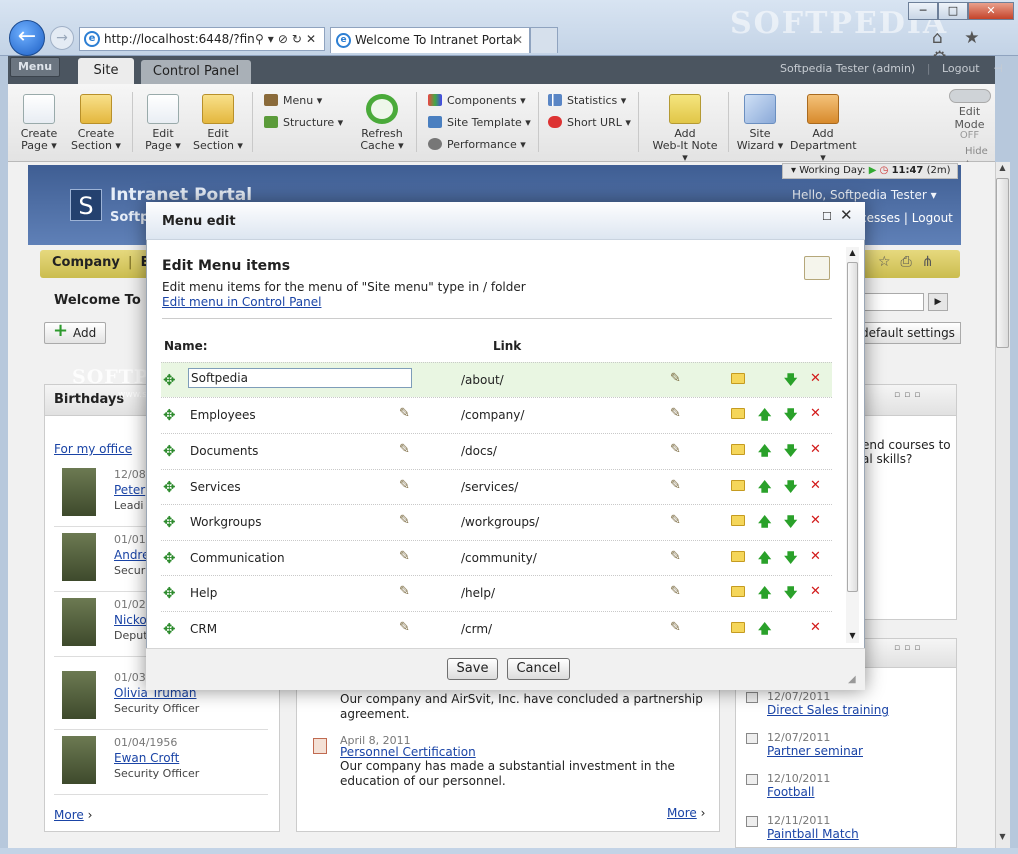 This screenshot has height=854, width=1018. What do you see at coordinates (35, 67) in the screenshot?
I see `panel-menu-button: Menu` at bounding box center [35, 67].